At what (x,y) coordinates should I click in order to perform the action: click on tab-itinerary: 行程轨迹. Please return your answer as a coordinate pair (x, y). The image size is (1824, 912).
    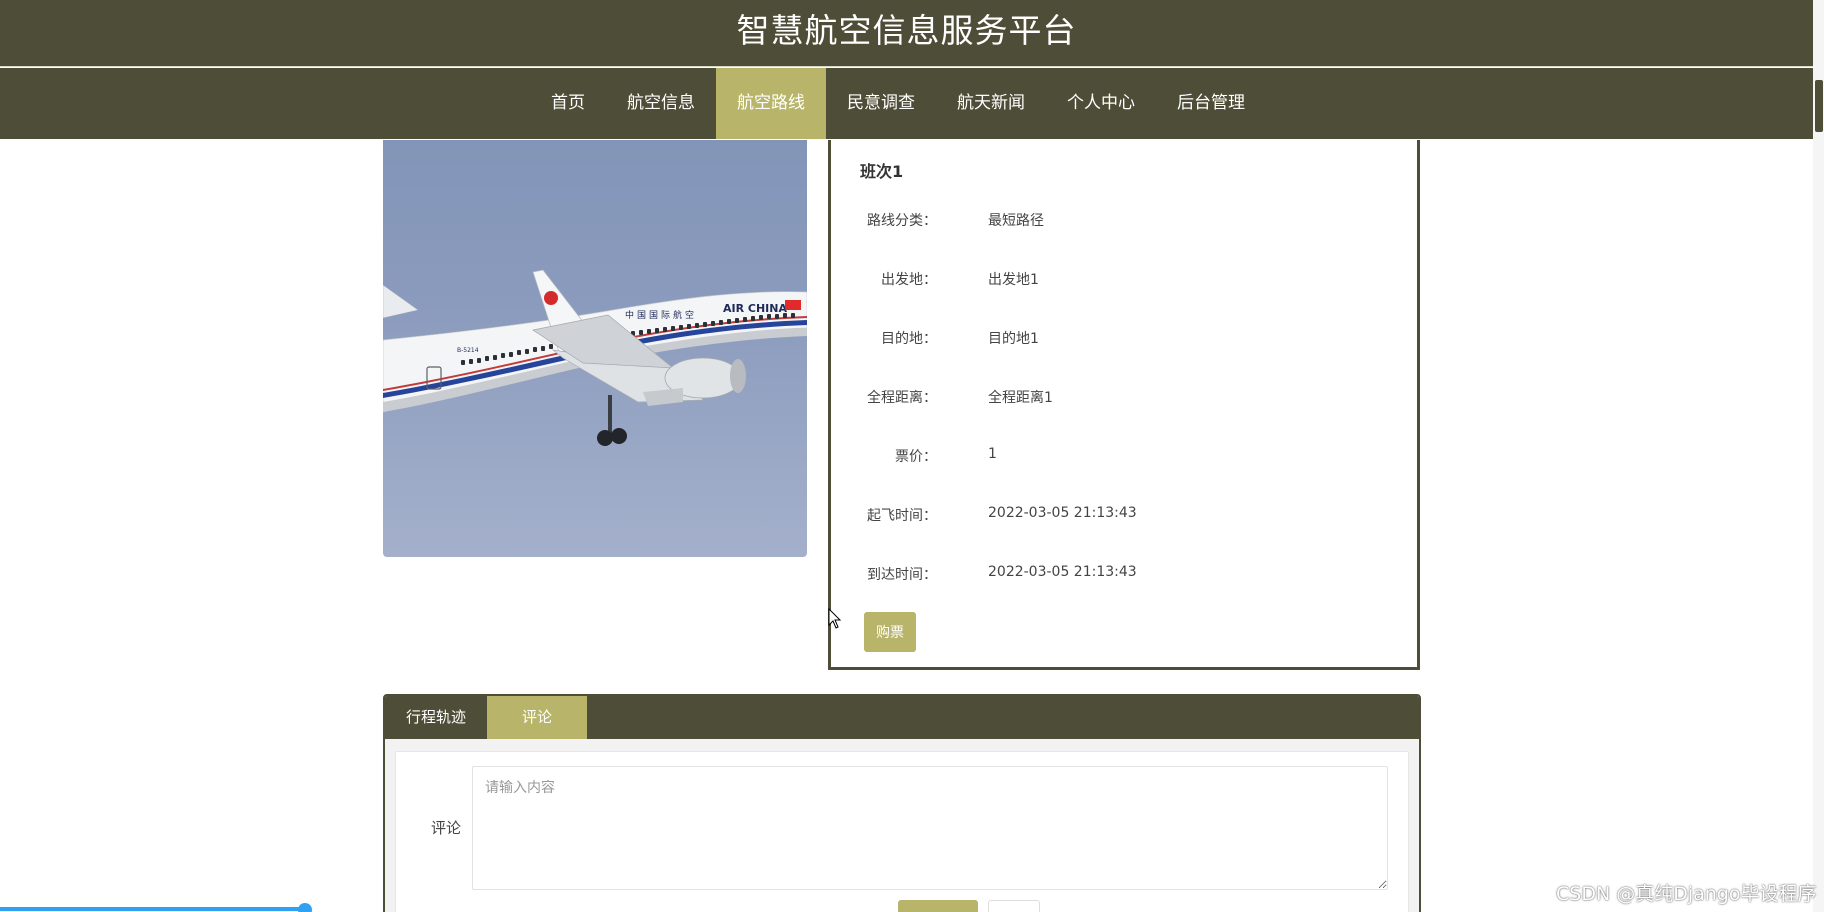
    Looking at the image, I should click on (436, 717).